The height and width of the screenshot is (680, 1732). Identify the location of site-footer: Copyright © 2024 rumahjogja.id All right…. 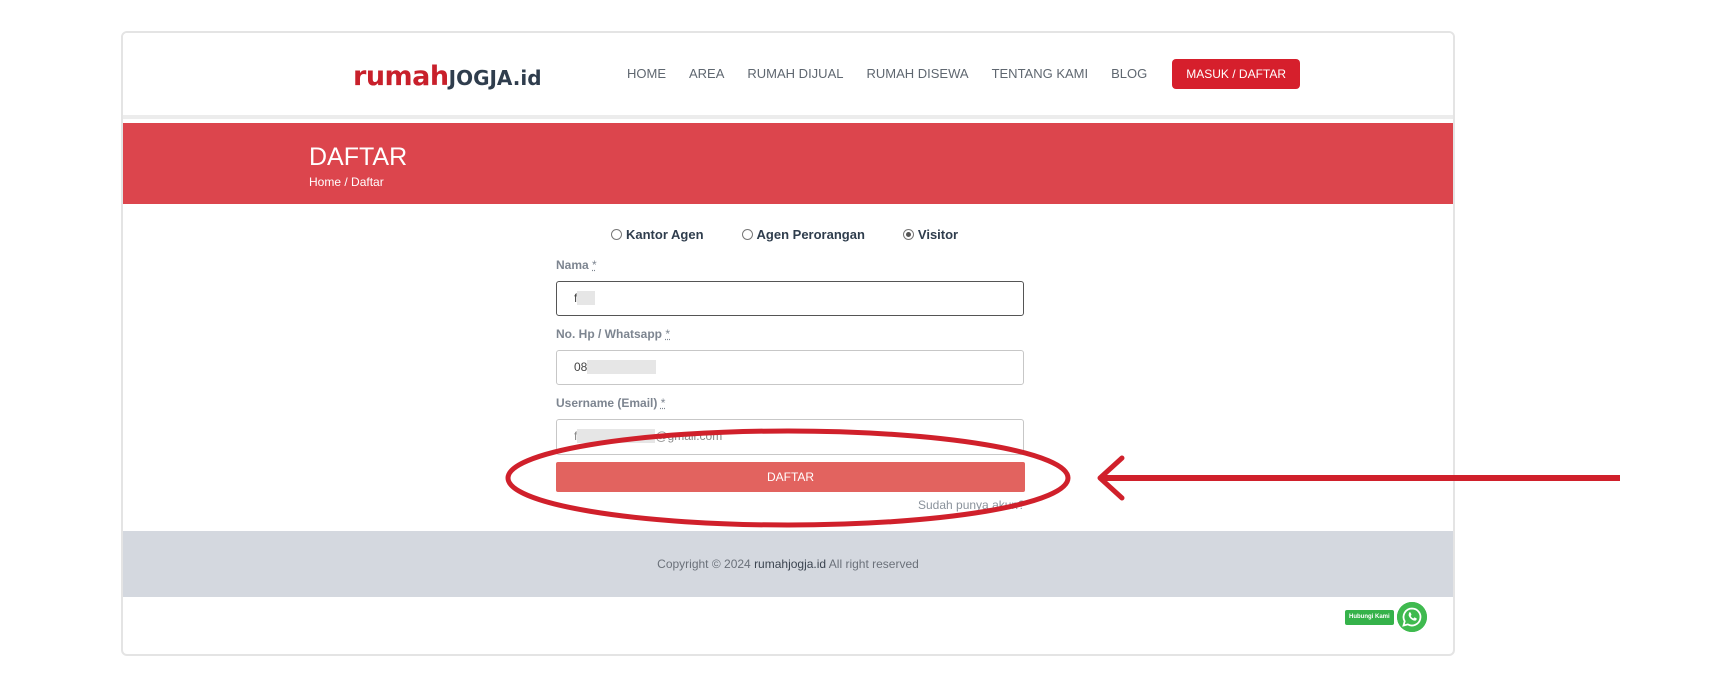
(788, 564).